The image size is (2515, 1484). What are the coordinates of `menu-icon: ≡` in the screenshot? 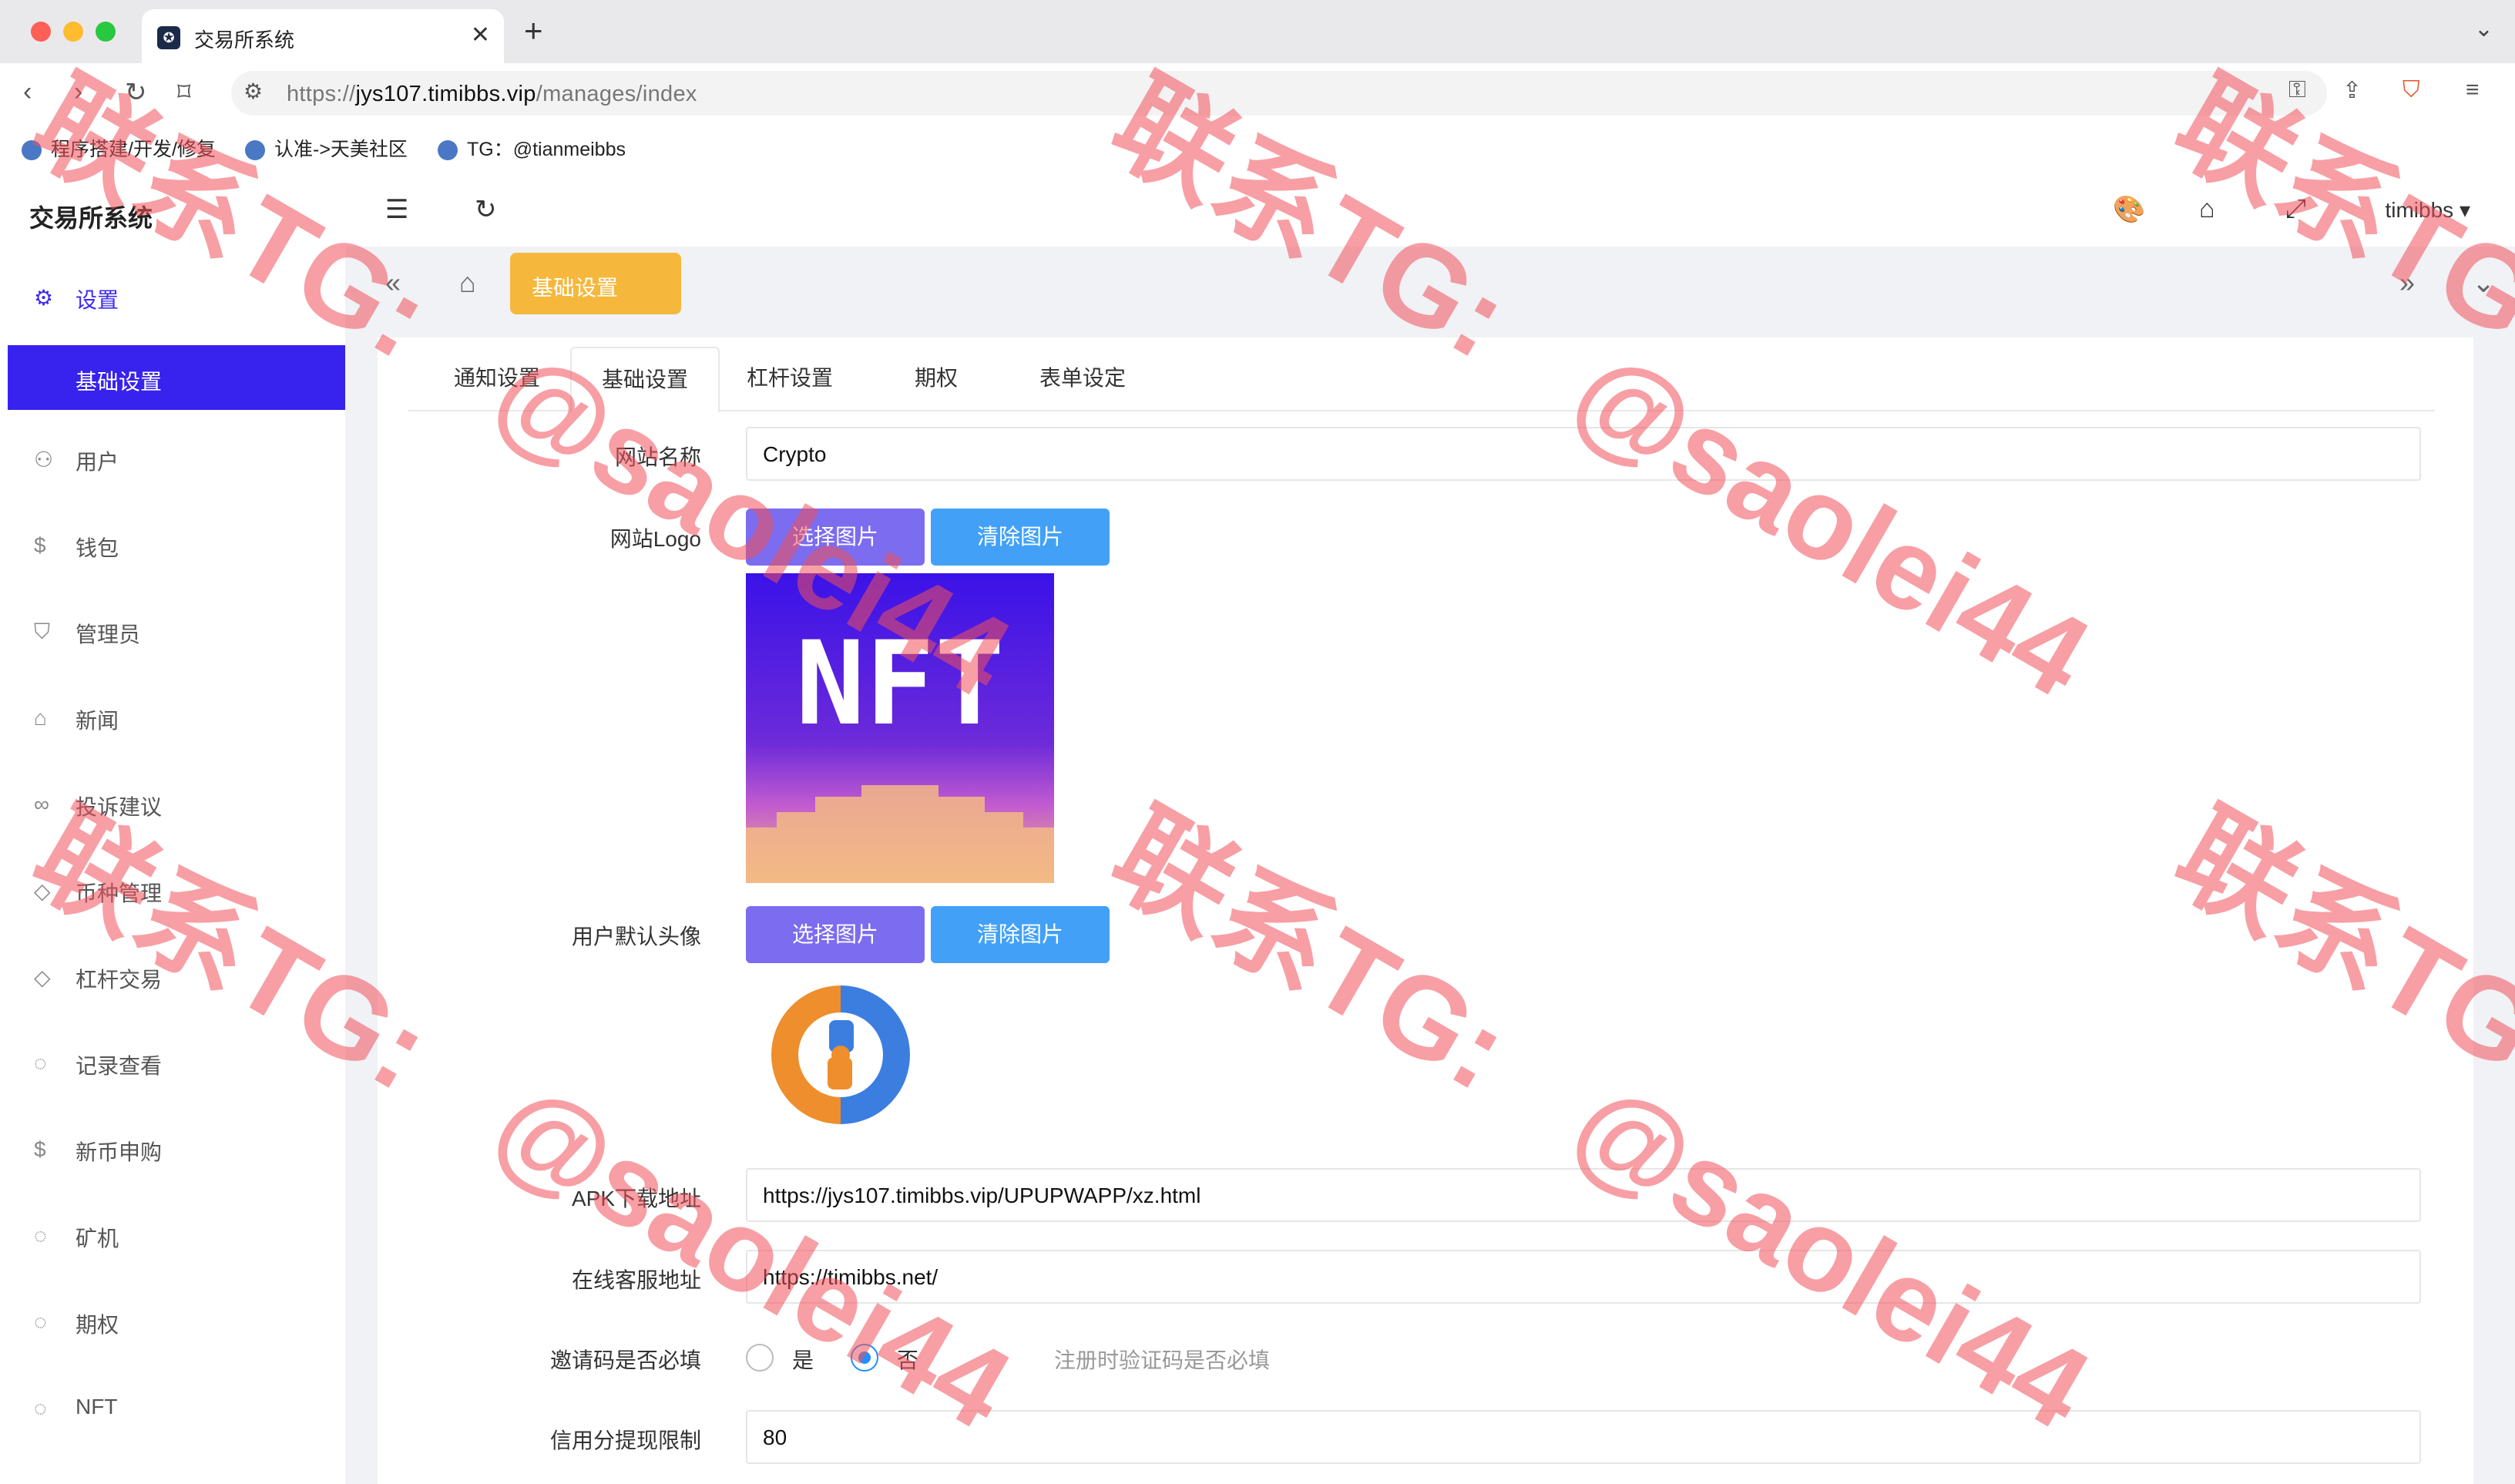 It's located at (2473, 90).